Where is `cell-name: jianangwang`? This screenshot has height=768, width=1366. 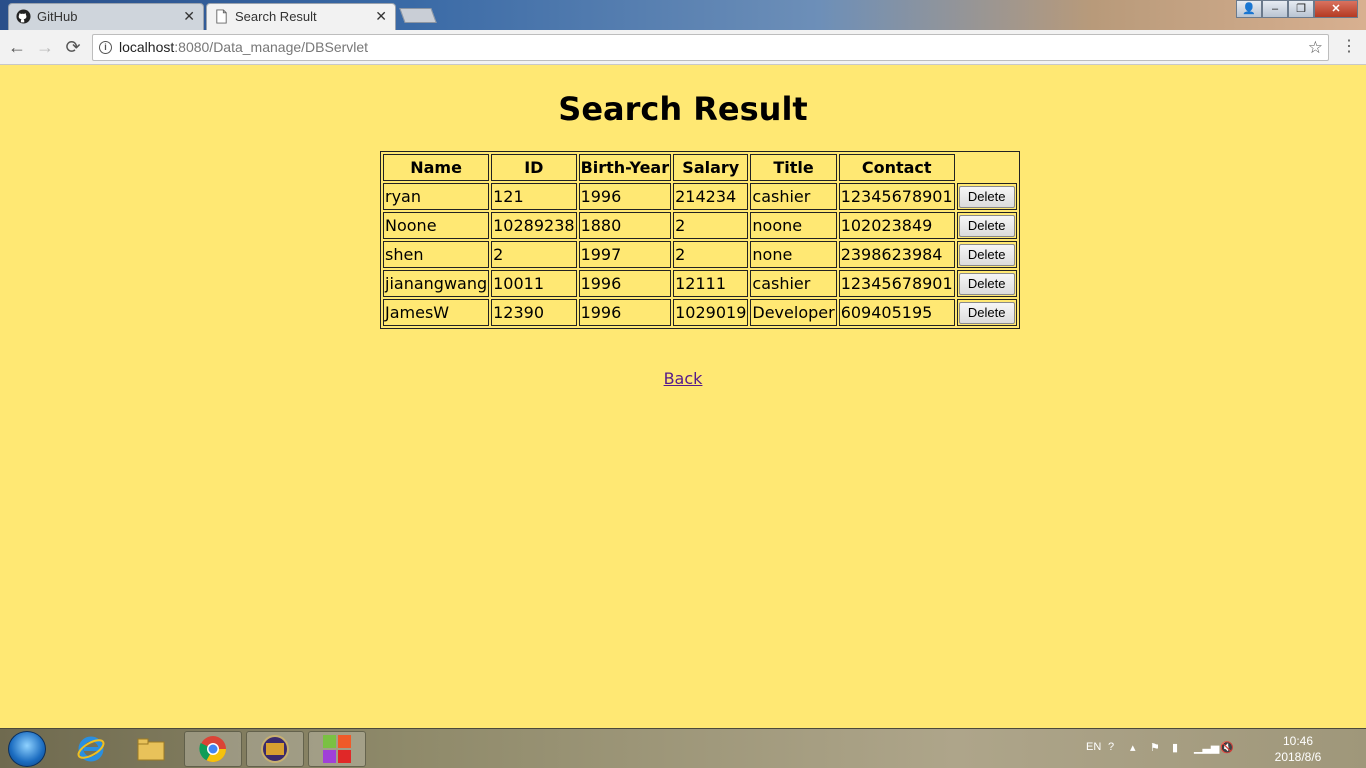
cell-name: jianangwang is located at coordinates (436, 283).